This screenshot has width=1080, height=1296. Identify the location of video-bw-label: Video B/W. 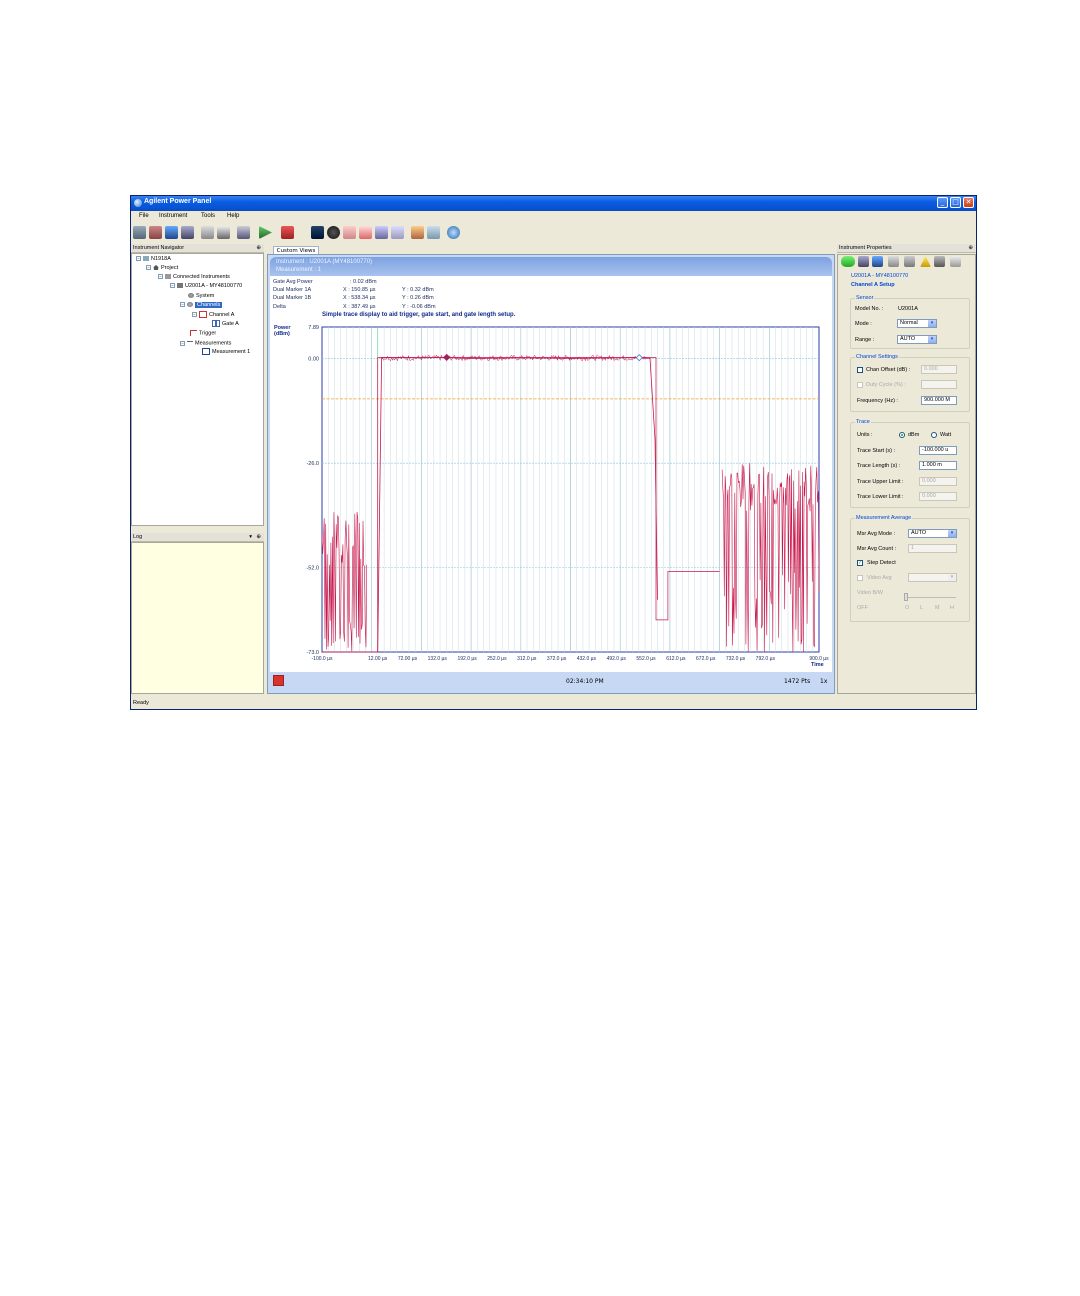
(870, 593).